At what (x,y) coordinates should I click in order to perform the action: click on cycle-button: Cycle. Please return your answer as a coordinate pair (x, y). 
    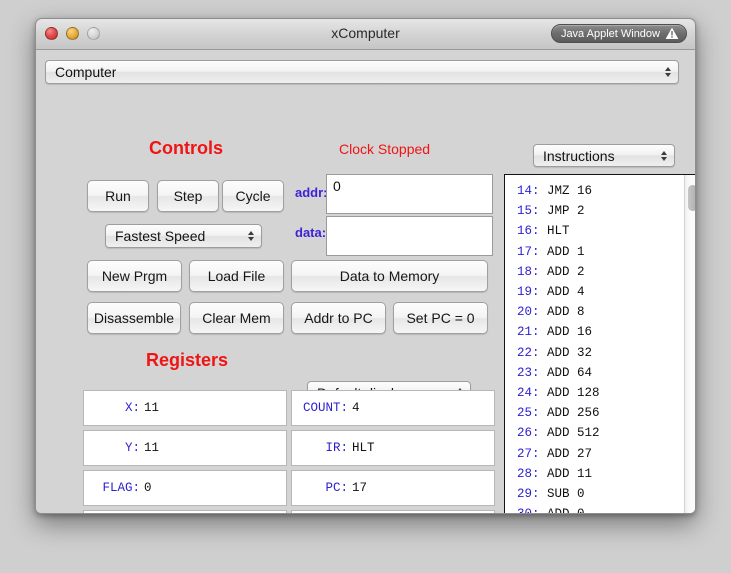
    Looking at the image, I should click on (253, 196).